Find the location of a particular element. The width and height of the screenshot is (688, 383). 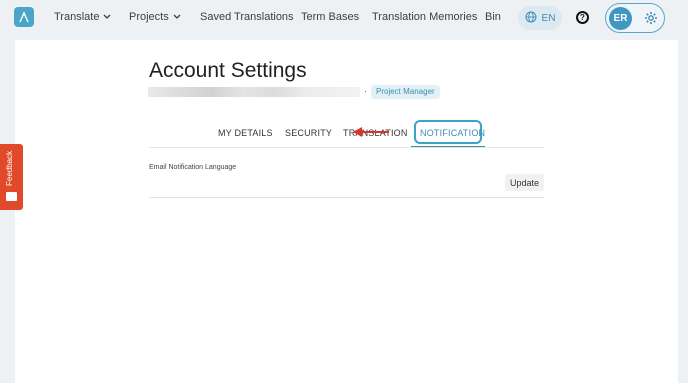

nav-term-bases-label: Term Bases is located at coordinates (330, 17).